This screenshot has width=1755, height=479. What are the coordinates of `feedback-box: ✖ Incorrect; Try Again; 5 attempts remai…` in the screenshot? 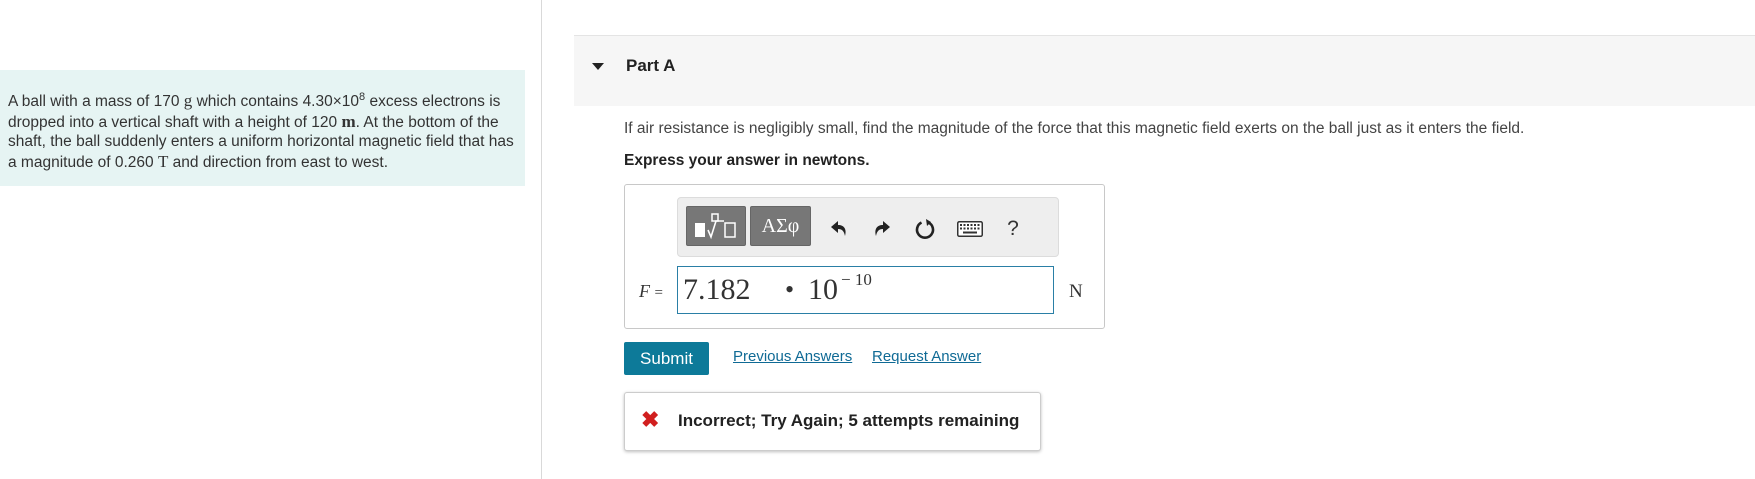 It's located at (832, 421).